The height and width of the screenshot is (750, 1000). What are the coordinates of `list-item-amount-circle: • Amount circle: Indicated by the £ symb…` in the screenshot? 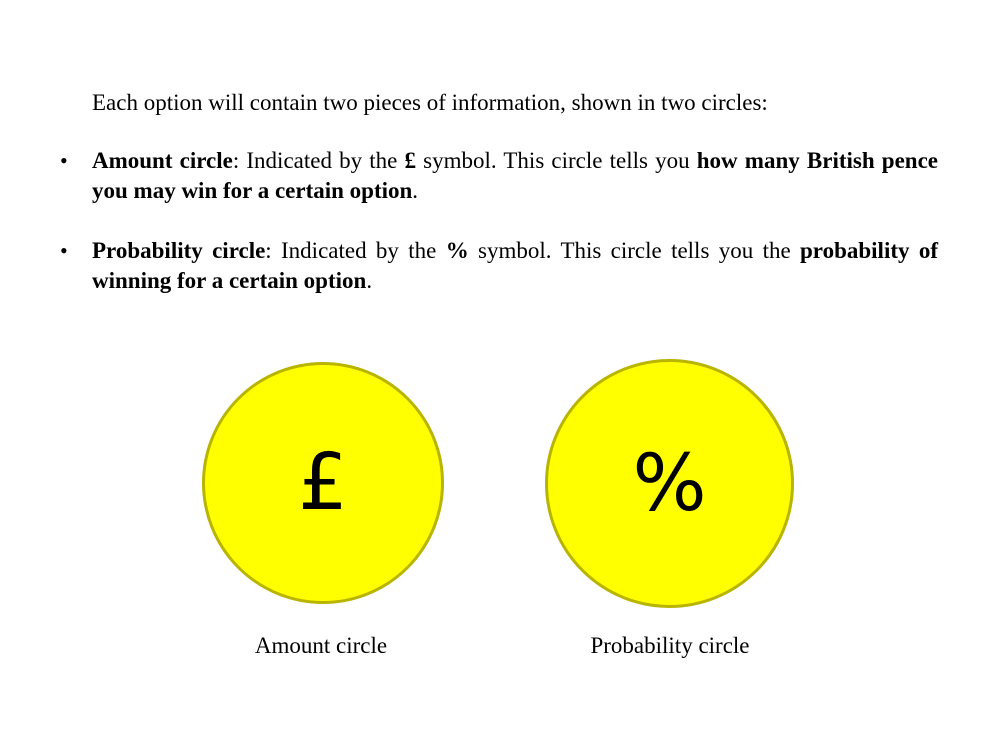 It's located at (500, 176).